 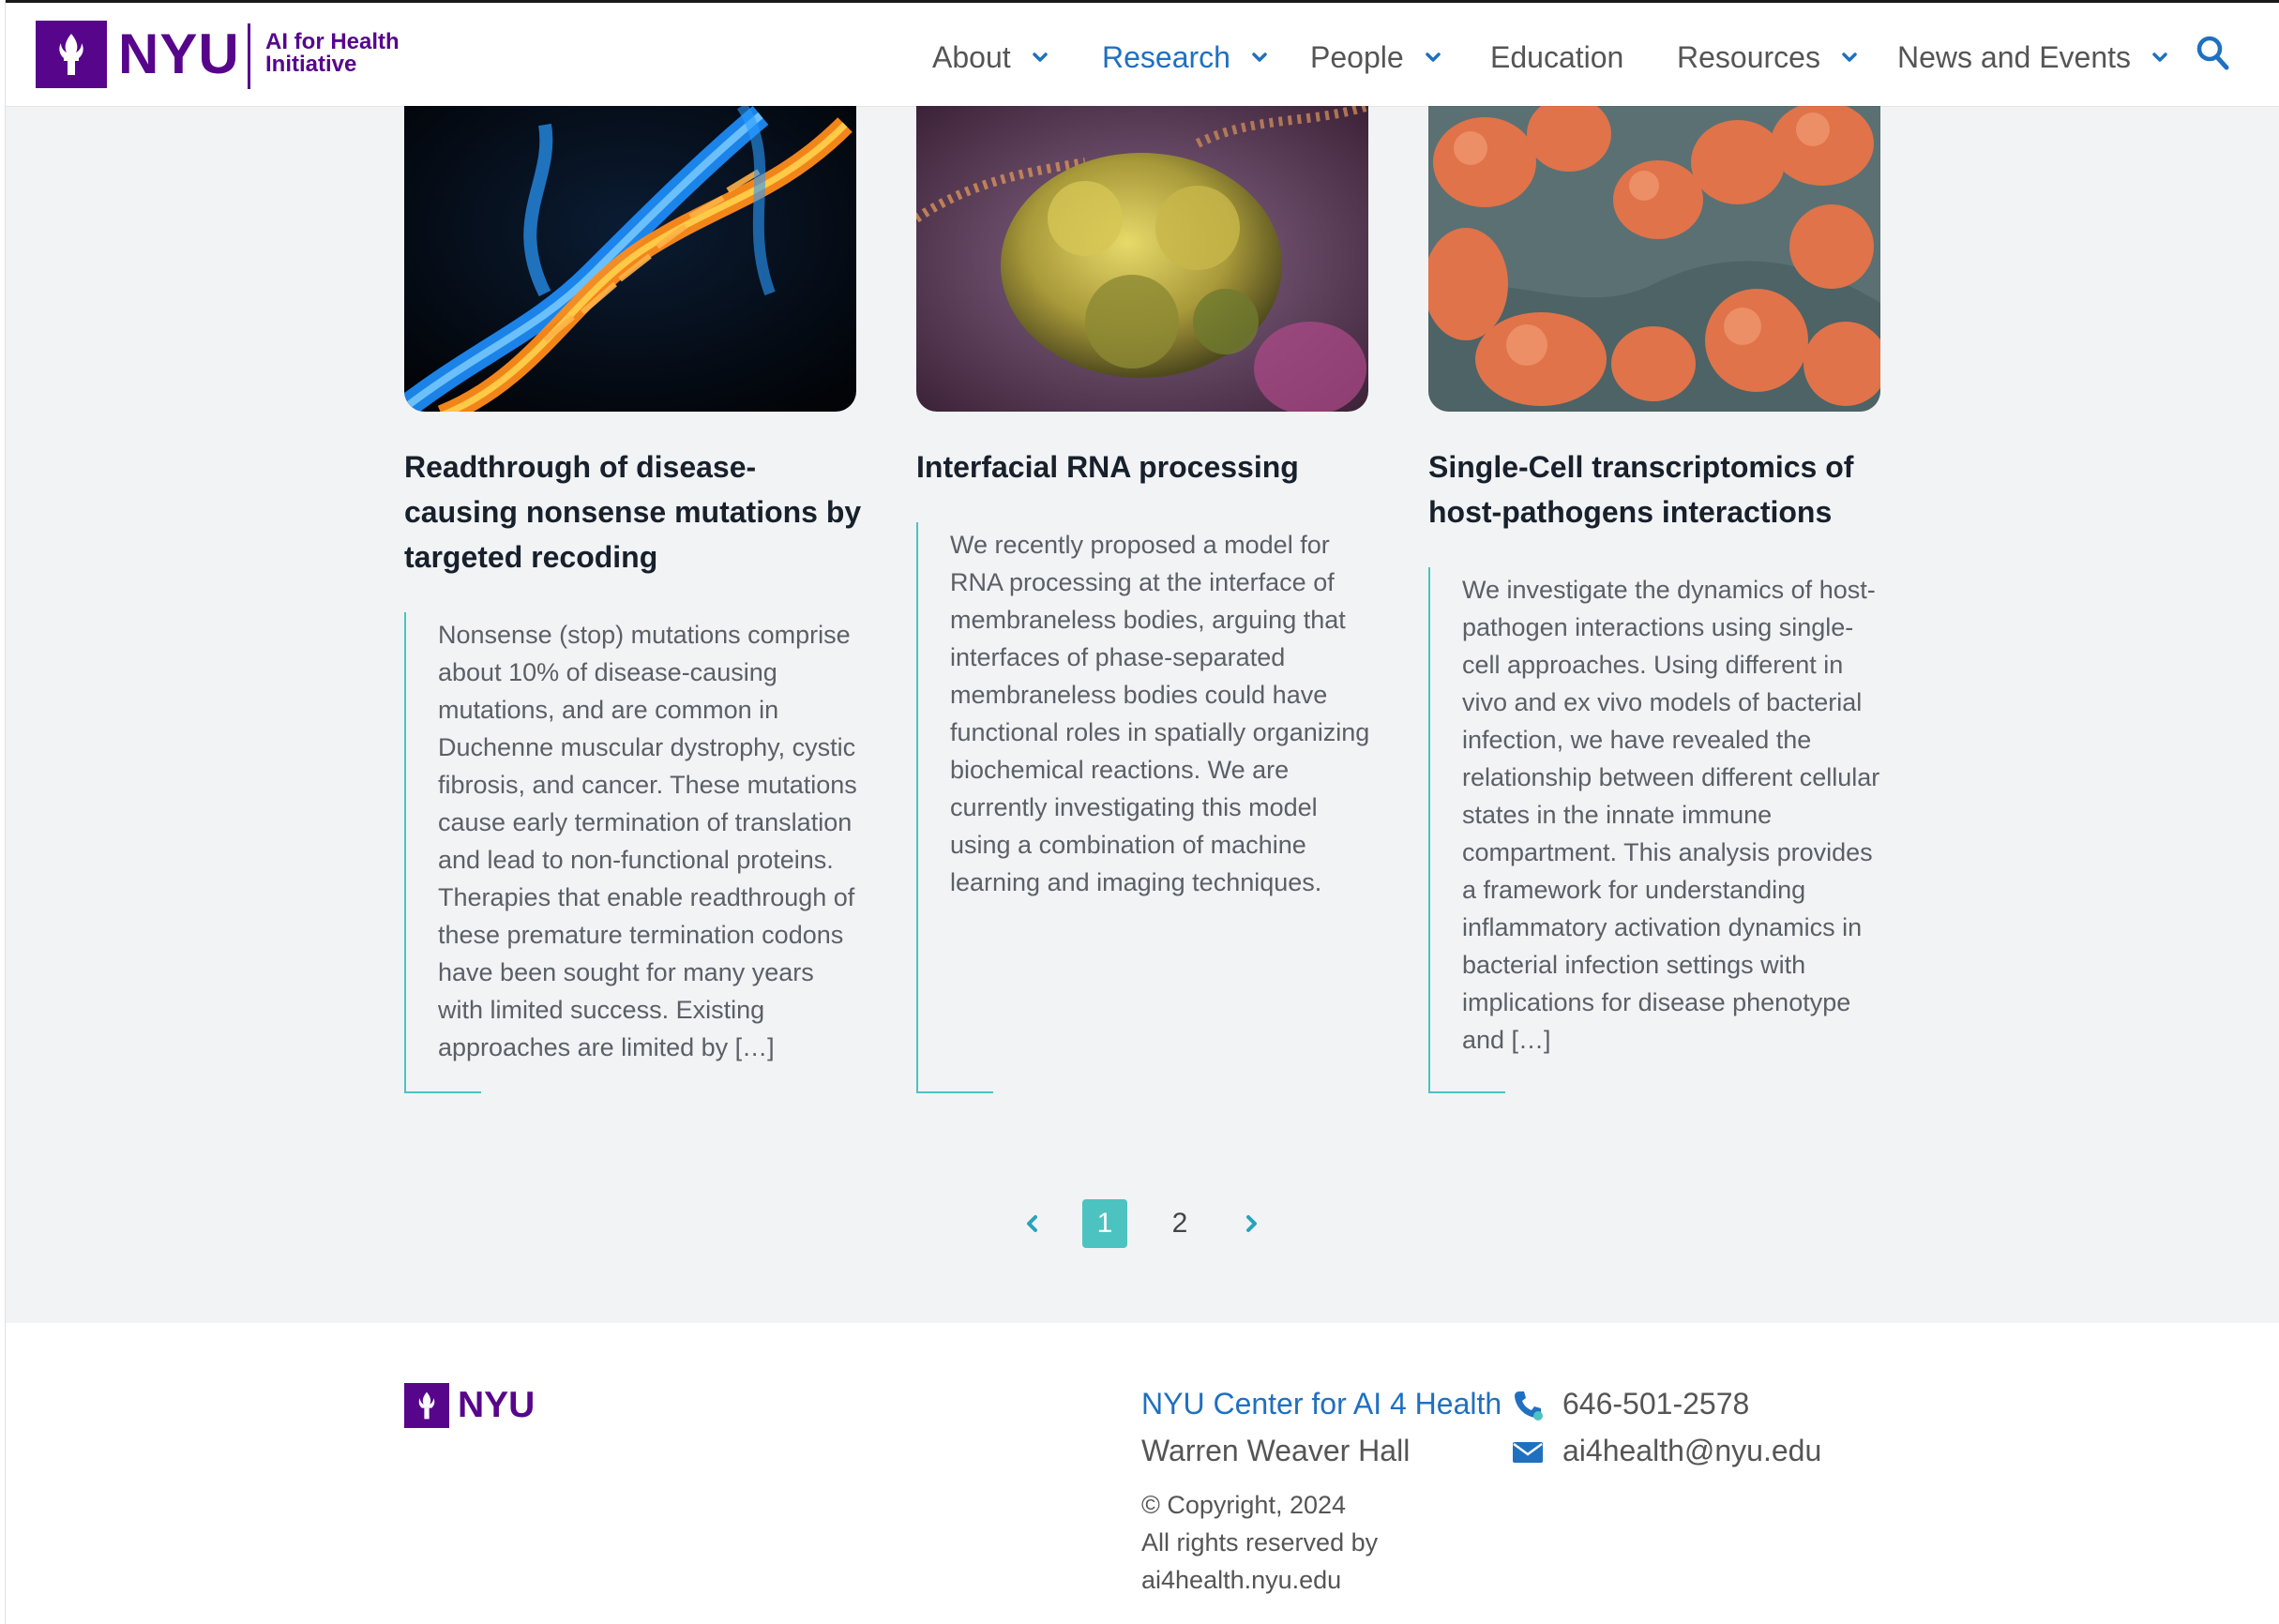 What do you see at coordinates (1748, 56) in the screenshot?
I see `nav-item-label: Resources` at bounding box center [1748, 56].